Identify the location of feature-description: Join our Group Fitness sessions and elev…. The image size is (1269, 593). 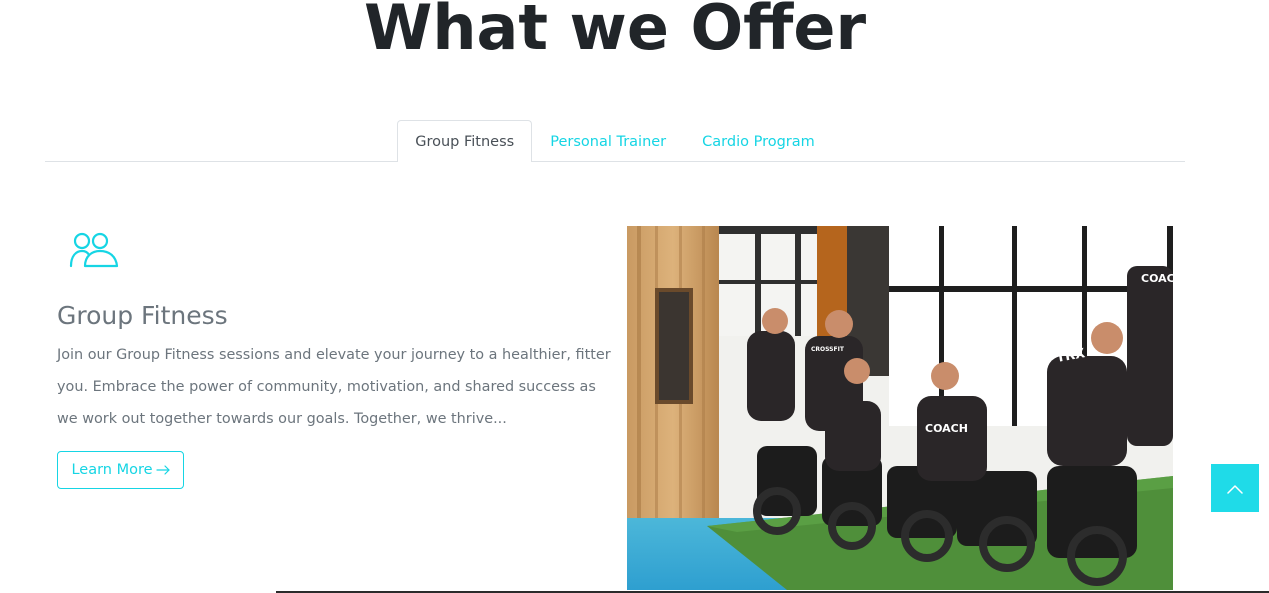
(334, 387).